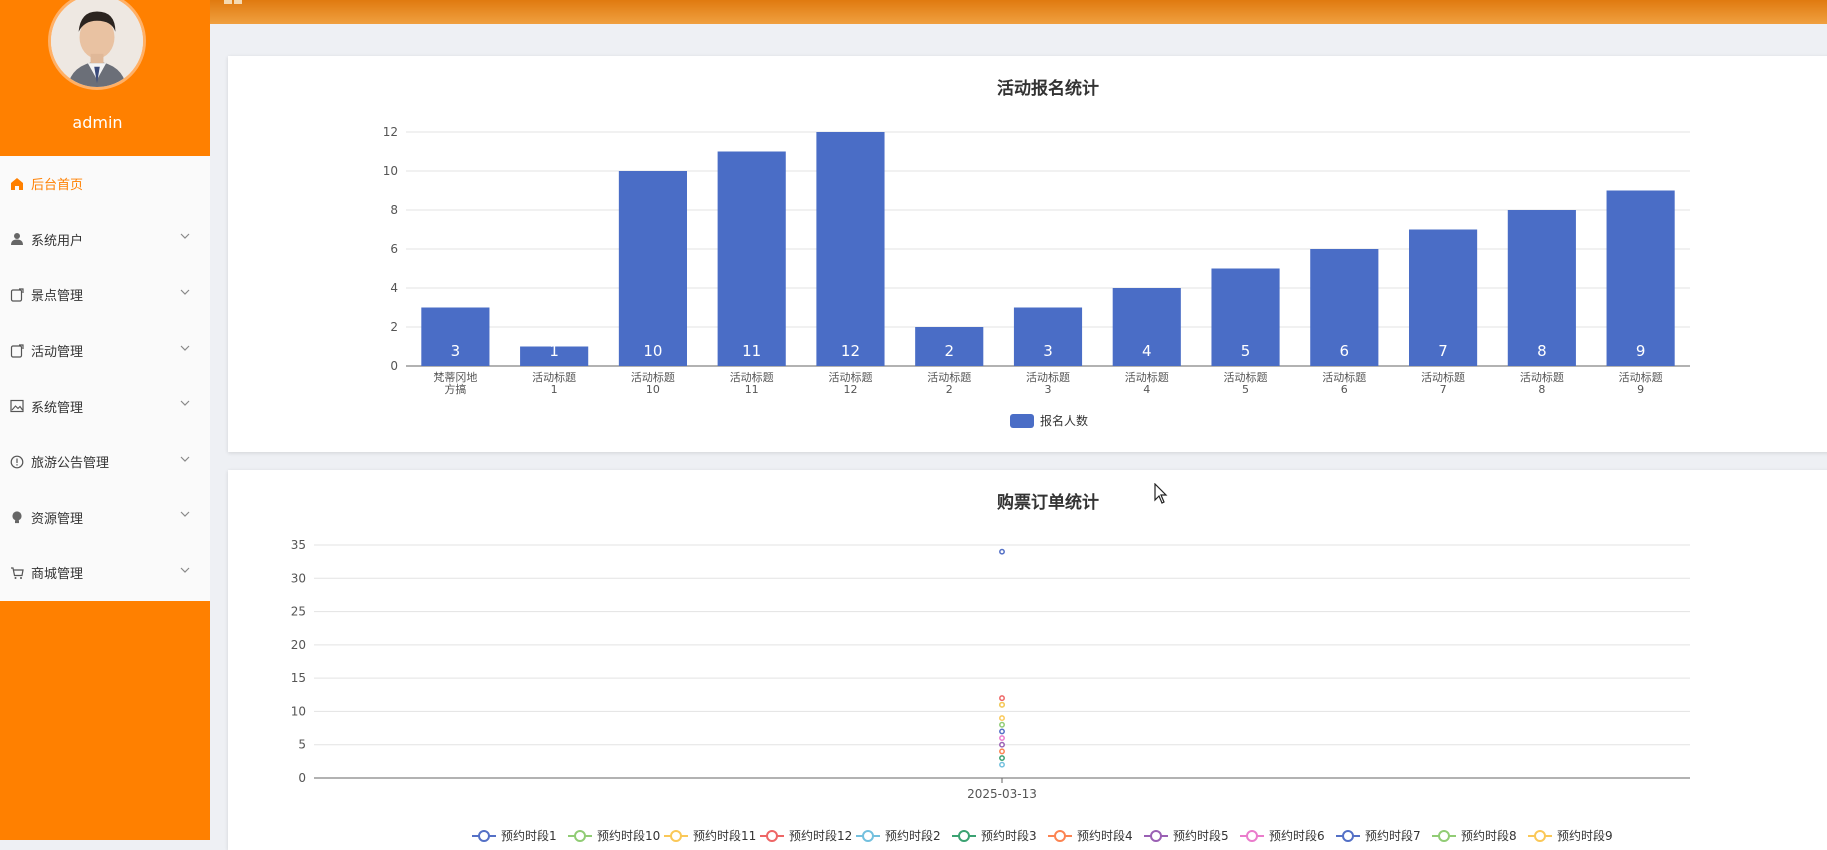 The height and width of the screenshot is (850, 1827). Describe the element at coordinates (17, 517) in the screenshot. I see `bulb-icon` at that location.